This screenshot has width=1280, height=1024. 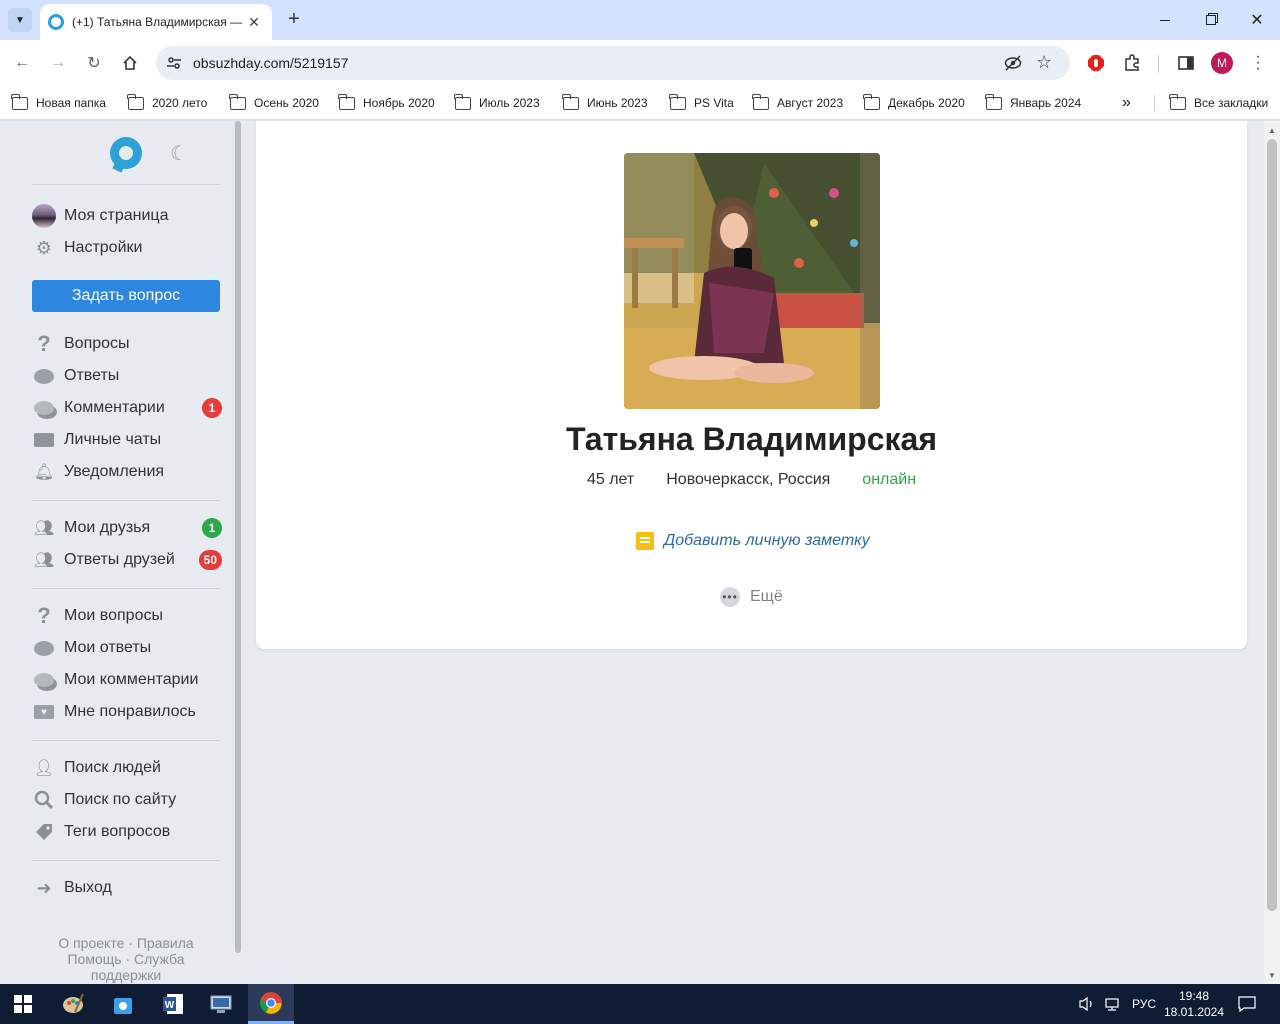 I want to click on sidebar-item-friends: 👥︎ Мои друзья 1, so click(x=127, y=528).